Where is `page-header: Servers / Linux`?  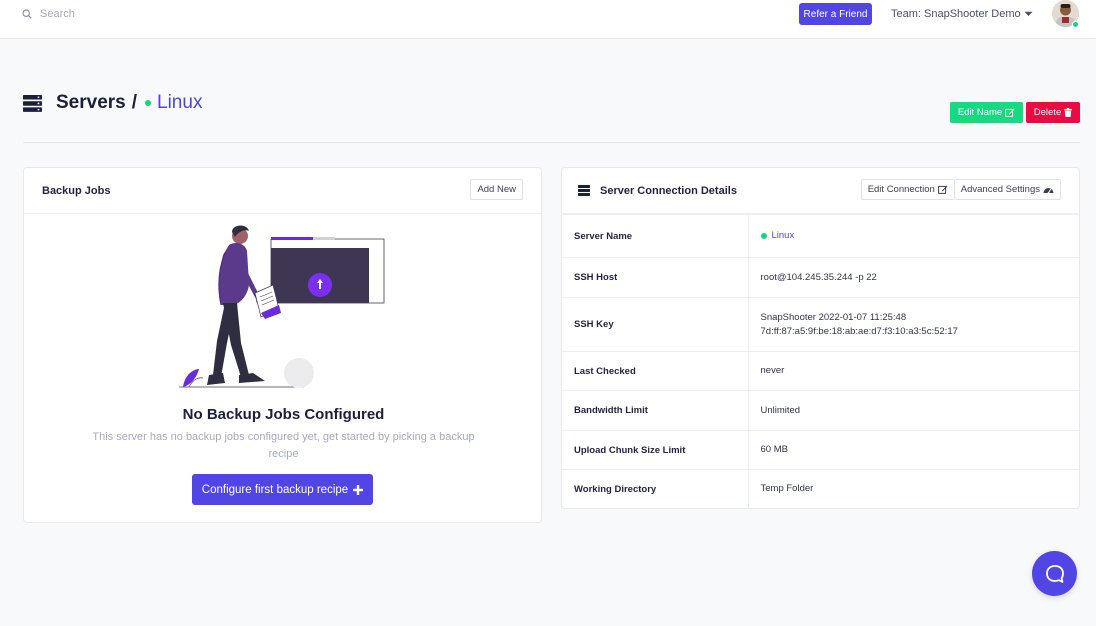 page-header: Servers / Linux is located at coordinates (112, 103).